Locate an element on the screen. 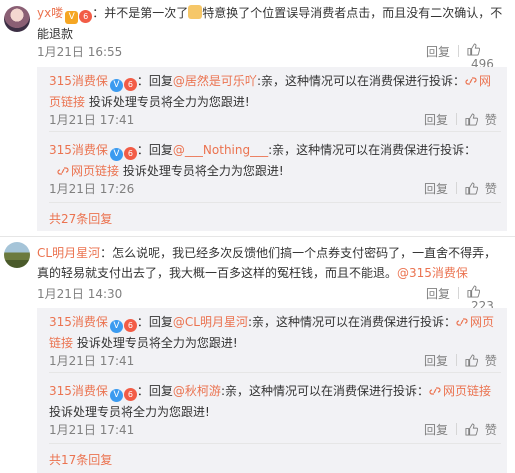 The width and height of the screenshot is (515, 473). hand-emoji-icon is located at coordinates (195, 12).